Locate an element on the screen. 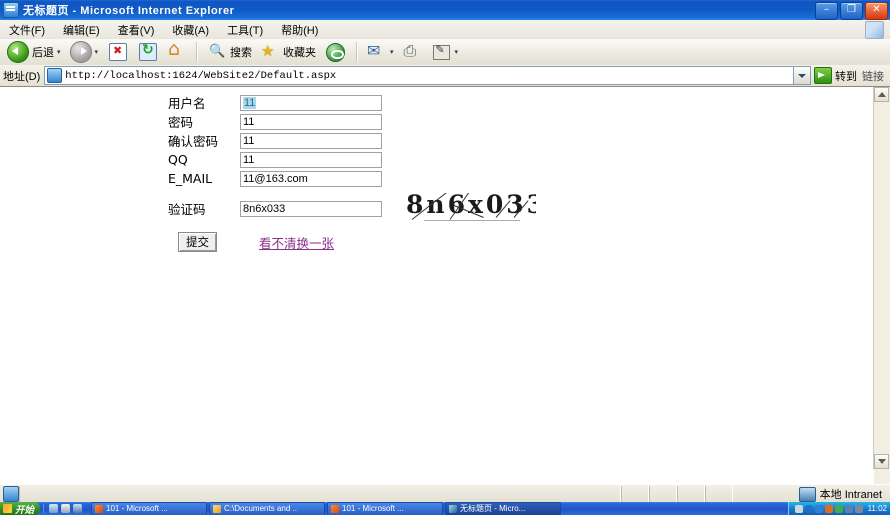 Image resolution: width=890 pixels, height=515 pixels. quick-launch-bar is located at coordinates (65, 508).